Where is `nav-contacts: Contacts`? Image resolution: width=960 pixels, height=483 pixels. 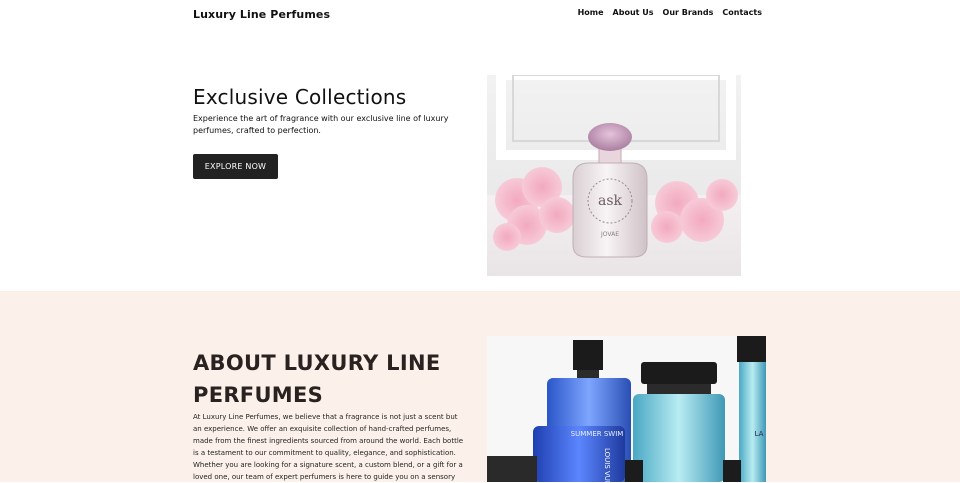
nav-contacts: Contacts is located at coordinates (742, 12).